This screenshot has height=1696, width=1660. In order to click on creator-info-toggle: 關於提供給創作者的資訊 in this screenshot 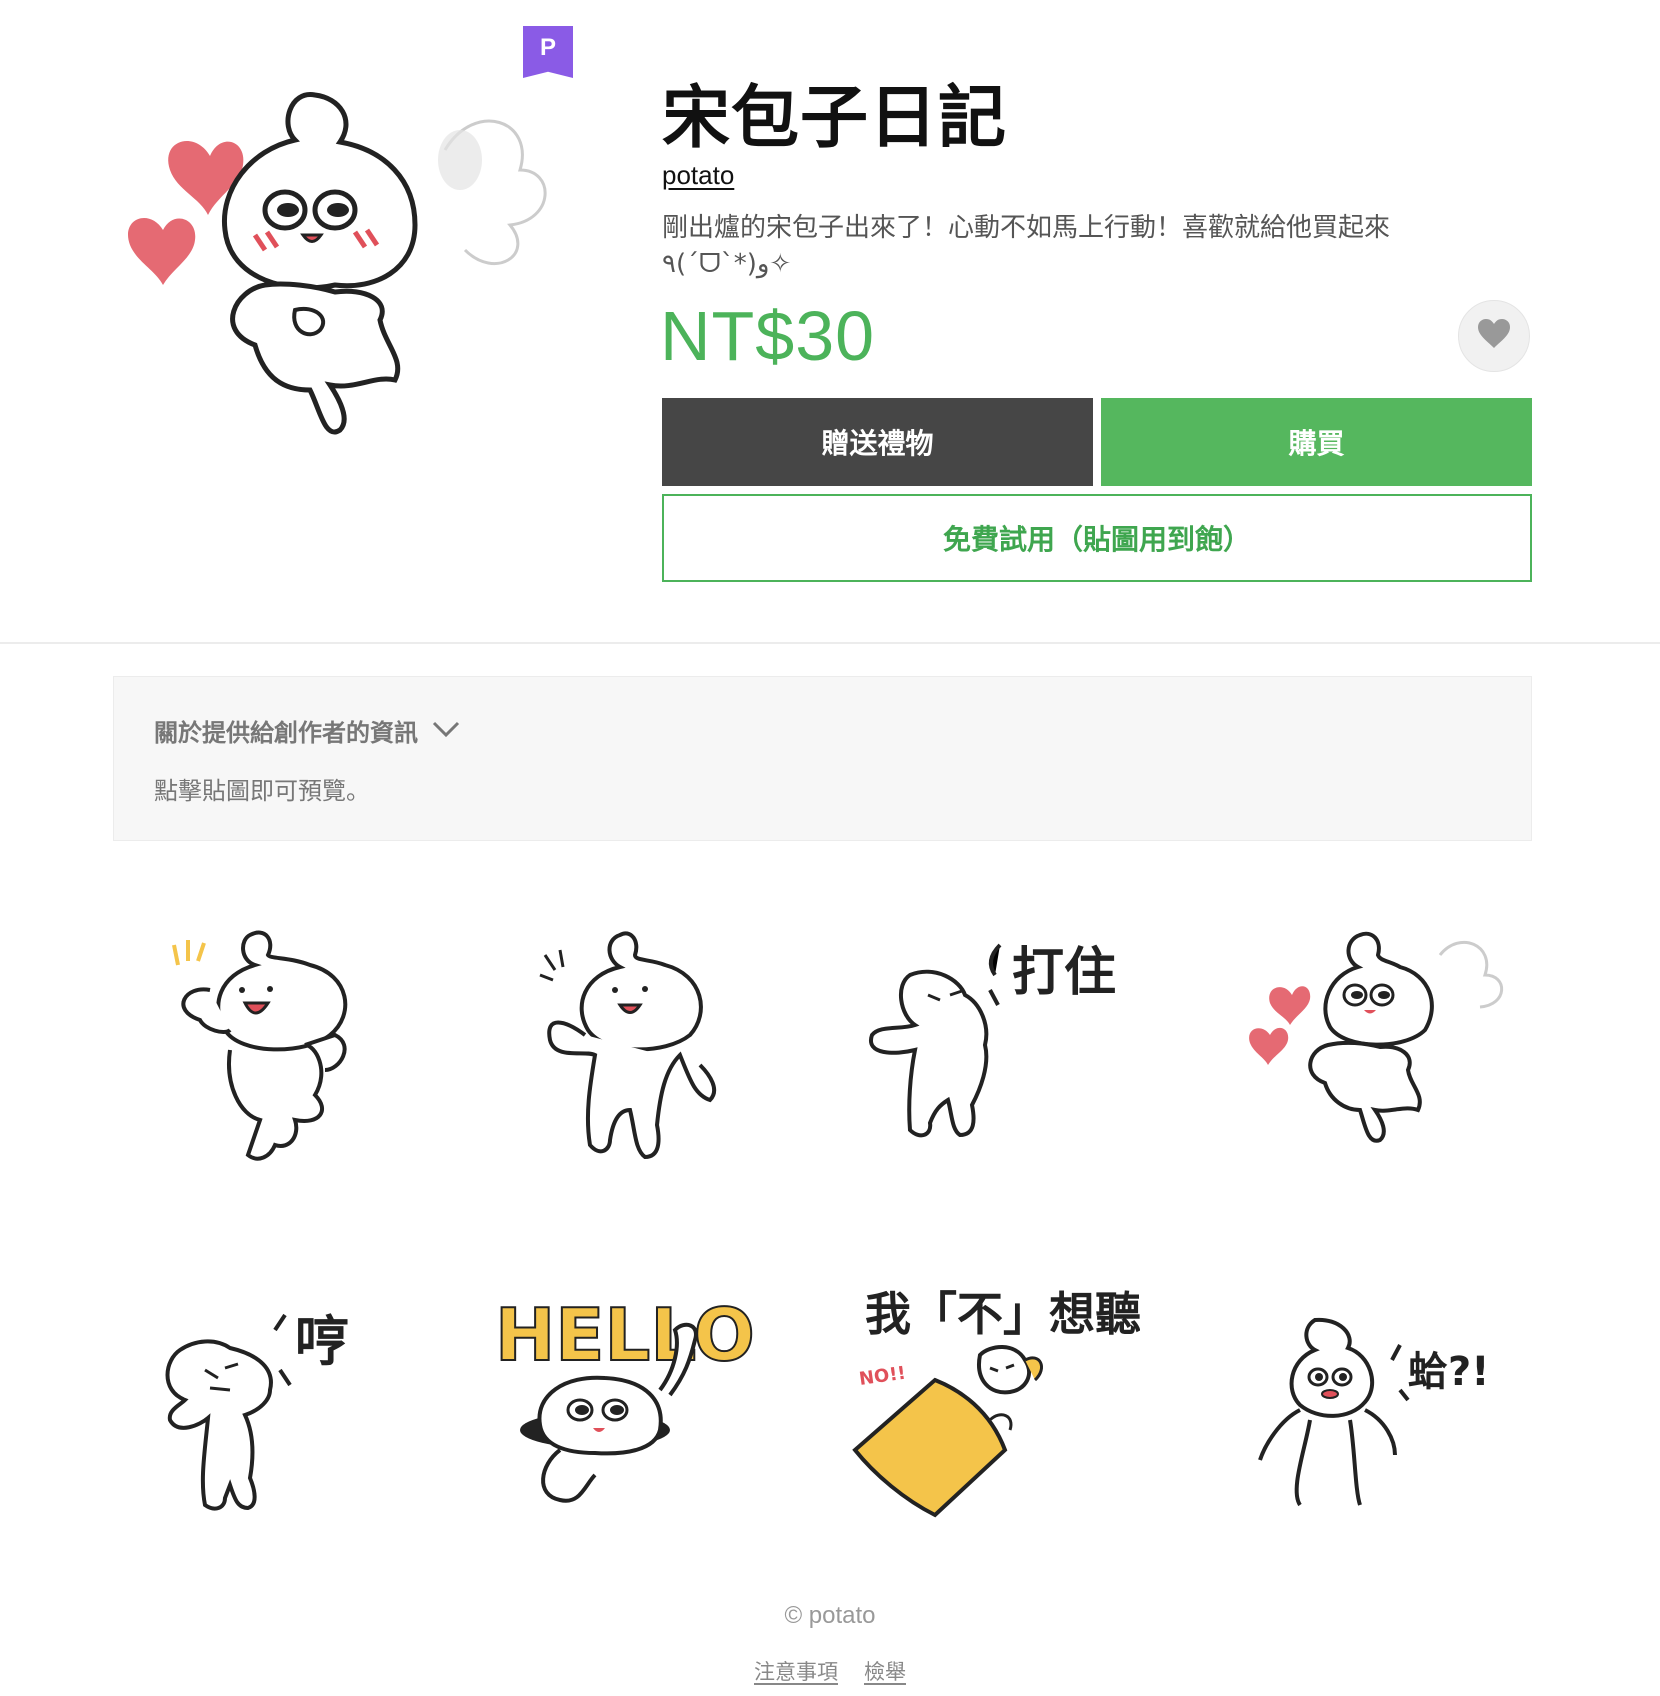, I will do `click(307, 730)`.